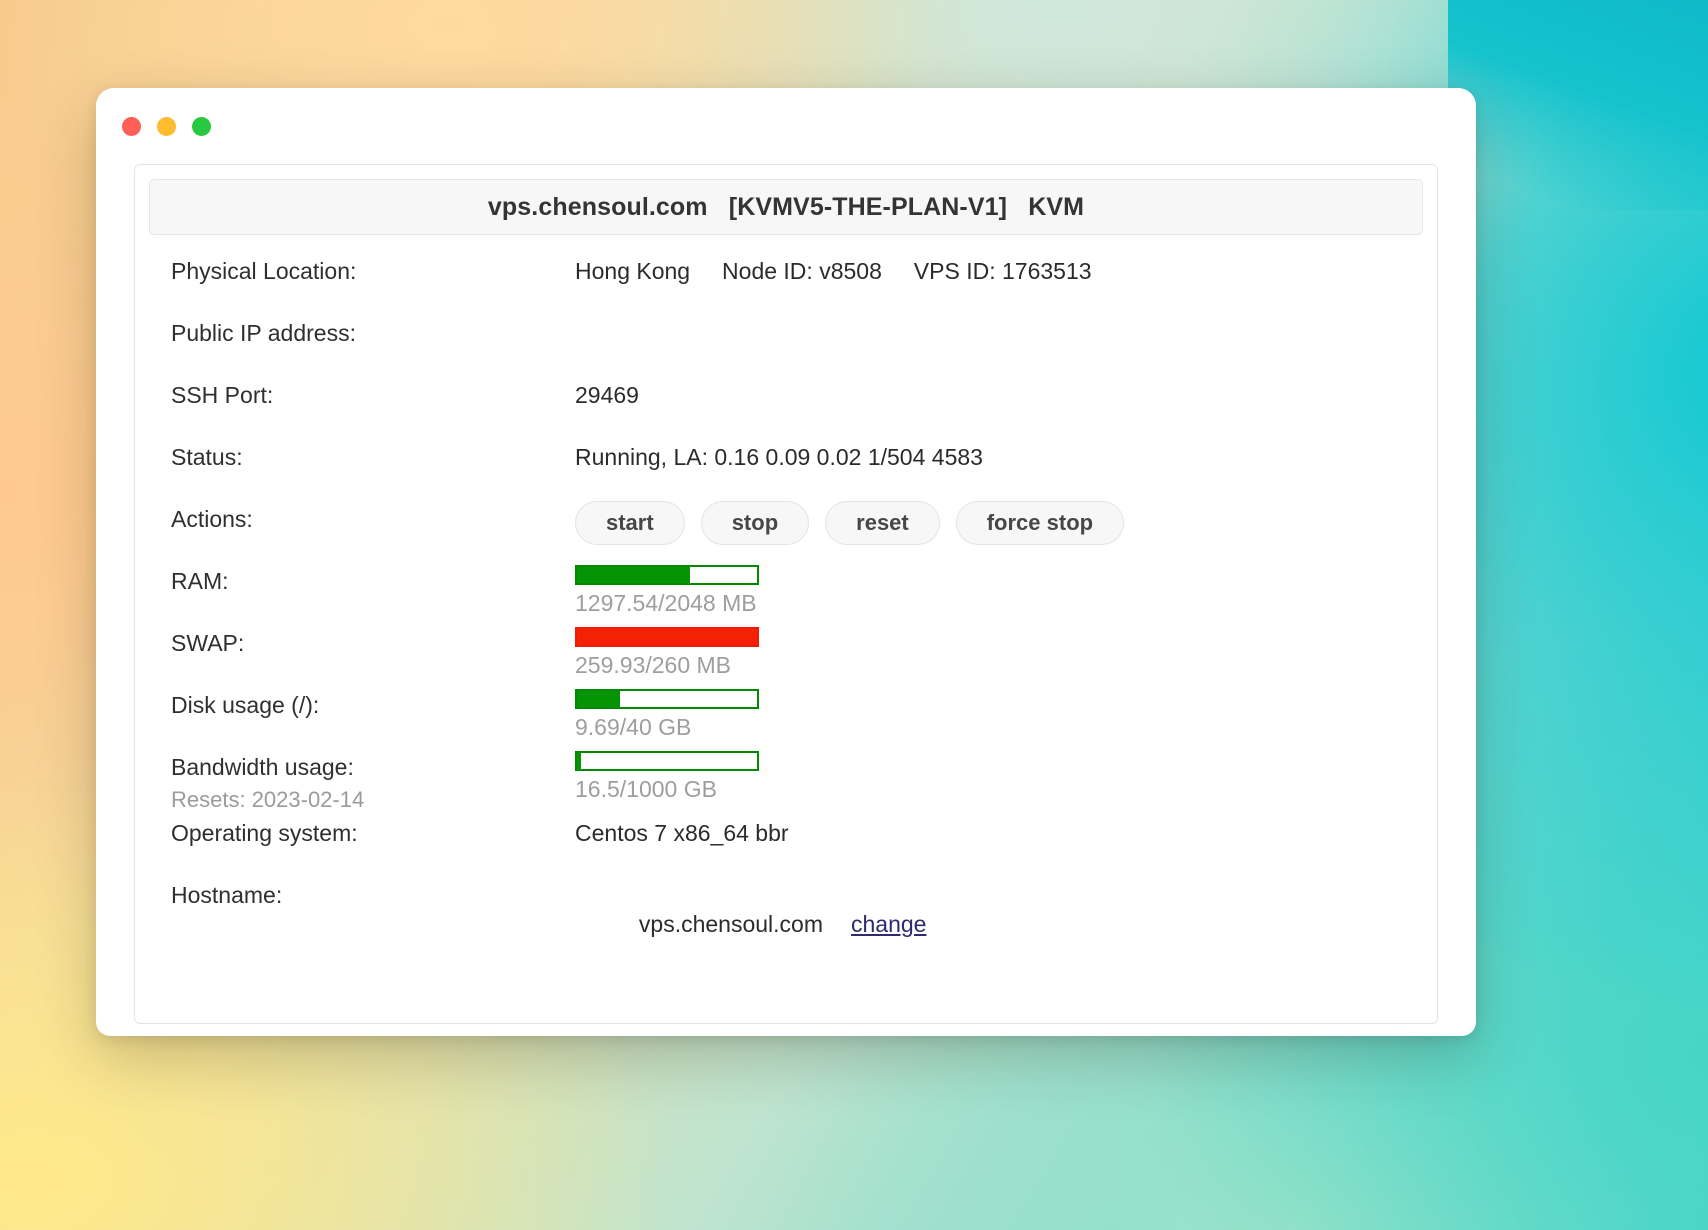 The height and width of the screenshot is (1230, 1708). I want to click on operating-system-label: Operating system:, so click(264, 832).